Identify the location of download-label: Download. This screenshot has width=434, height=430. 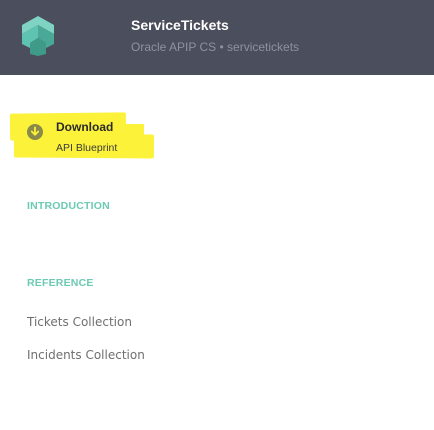
(85, 127).